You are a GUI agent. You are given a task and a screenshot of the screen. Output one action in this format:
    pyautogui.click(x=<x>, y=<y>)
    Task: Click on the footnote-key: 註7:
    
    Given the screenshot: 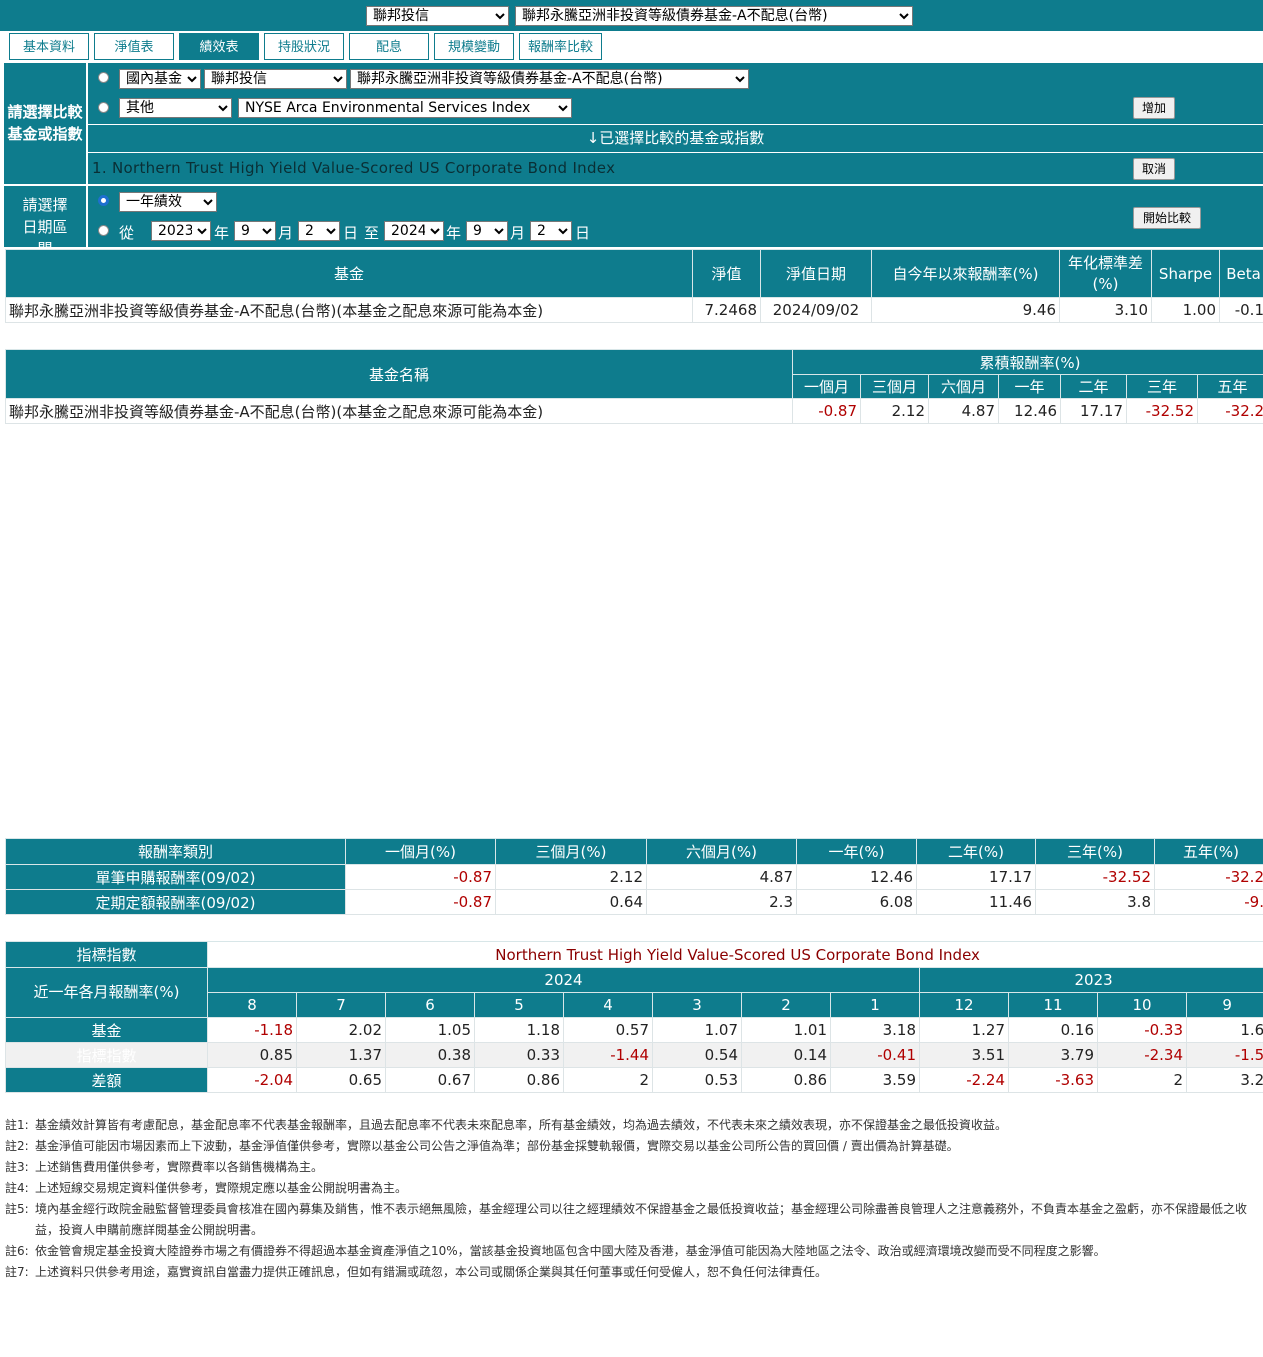 What is the action you would take?
    pyautogui.click(x=17, y=1272)
    